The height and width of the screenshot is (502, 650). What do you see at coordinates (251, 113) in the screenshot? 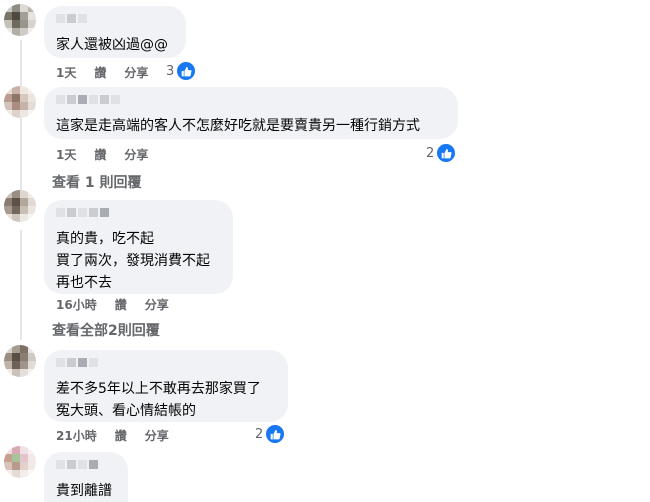
I see `comment-bubble: 這家是走高端的客人不怎麼好吃就是要賣貴另一種行銷方式` at bounding box center [251, 113].